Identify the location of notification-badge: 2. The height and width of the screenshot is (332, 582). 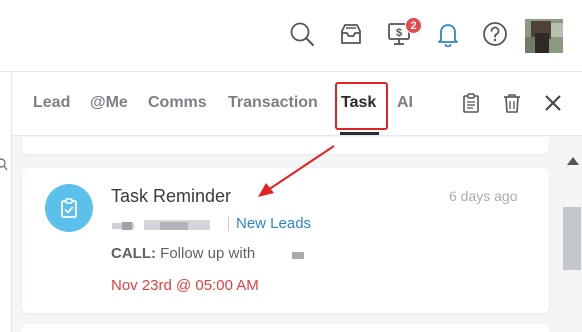
(413, 25).